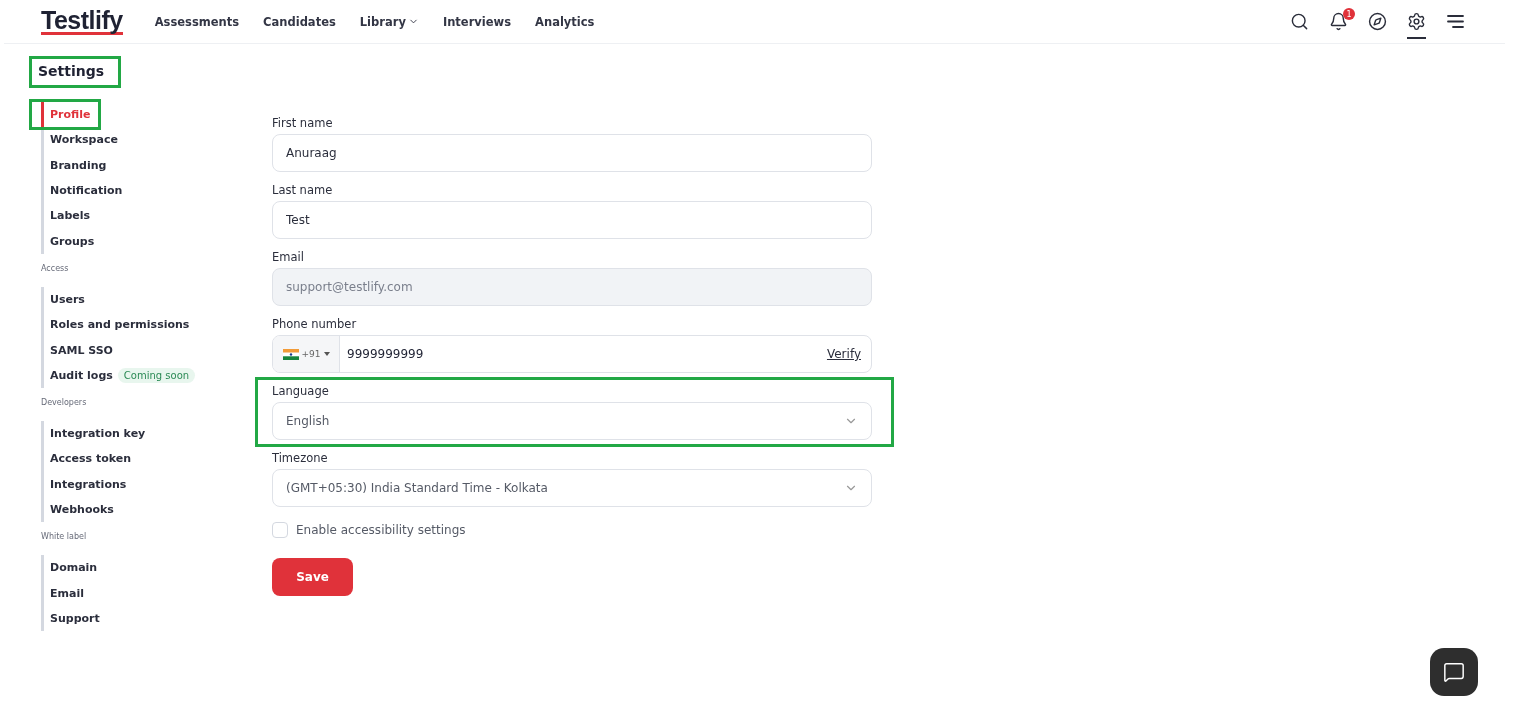  Describe the element at coordinates (84, 484) in the screenshot. I see `sidebar-item: Integrations` at that location.